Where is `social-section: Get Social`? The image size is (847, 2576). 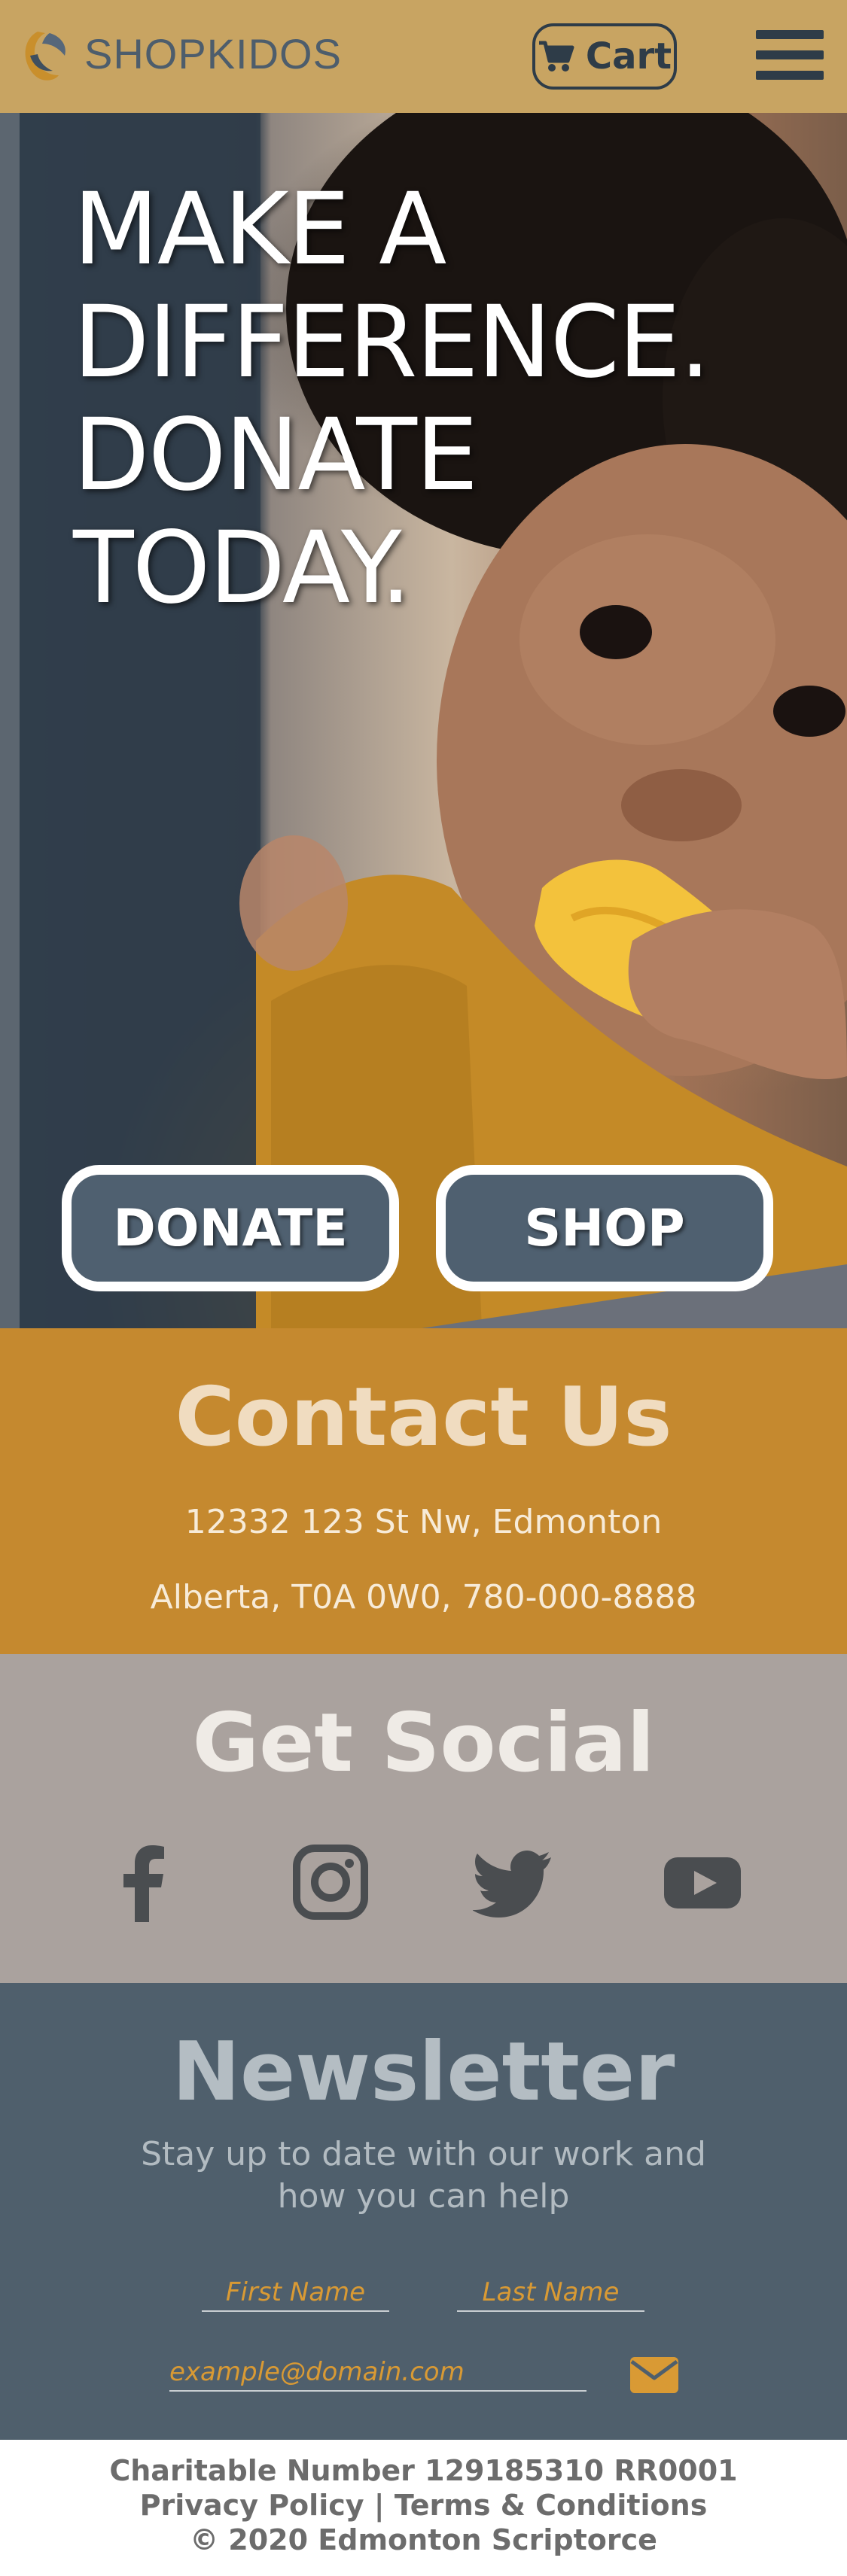
social-section: Get Social is located at coordinates (424, 1818).